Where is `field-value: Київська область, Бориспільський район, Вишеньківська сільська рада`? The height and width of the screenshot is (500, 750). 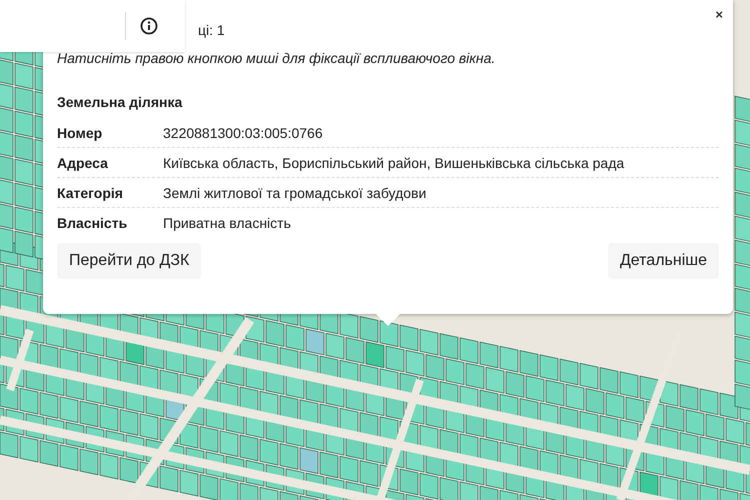
field-value: Київська область, Бориспільський район, Вишеньківська сільська рада is located at coordinates (393, 162).